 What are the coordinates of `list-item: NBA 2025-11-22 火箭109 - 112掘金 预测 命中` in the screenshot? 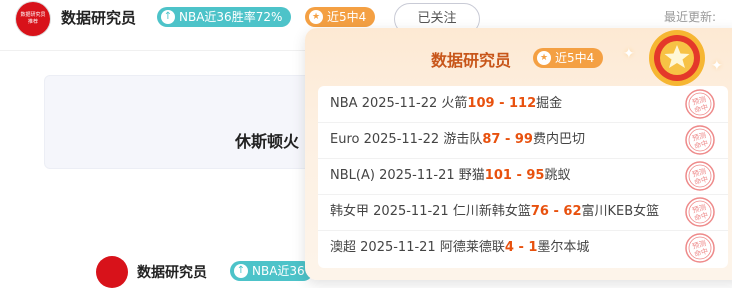 It's located at (523, 104).